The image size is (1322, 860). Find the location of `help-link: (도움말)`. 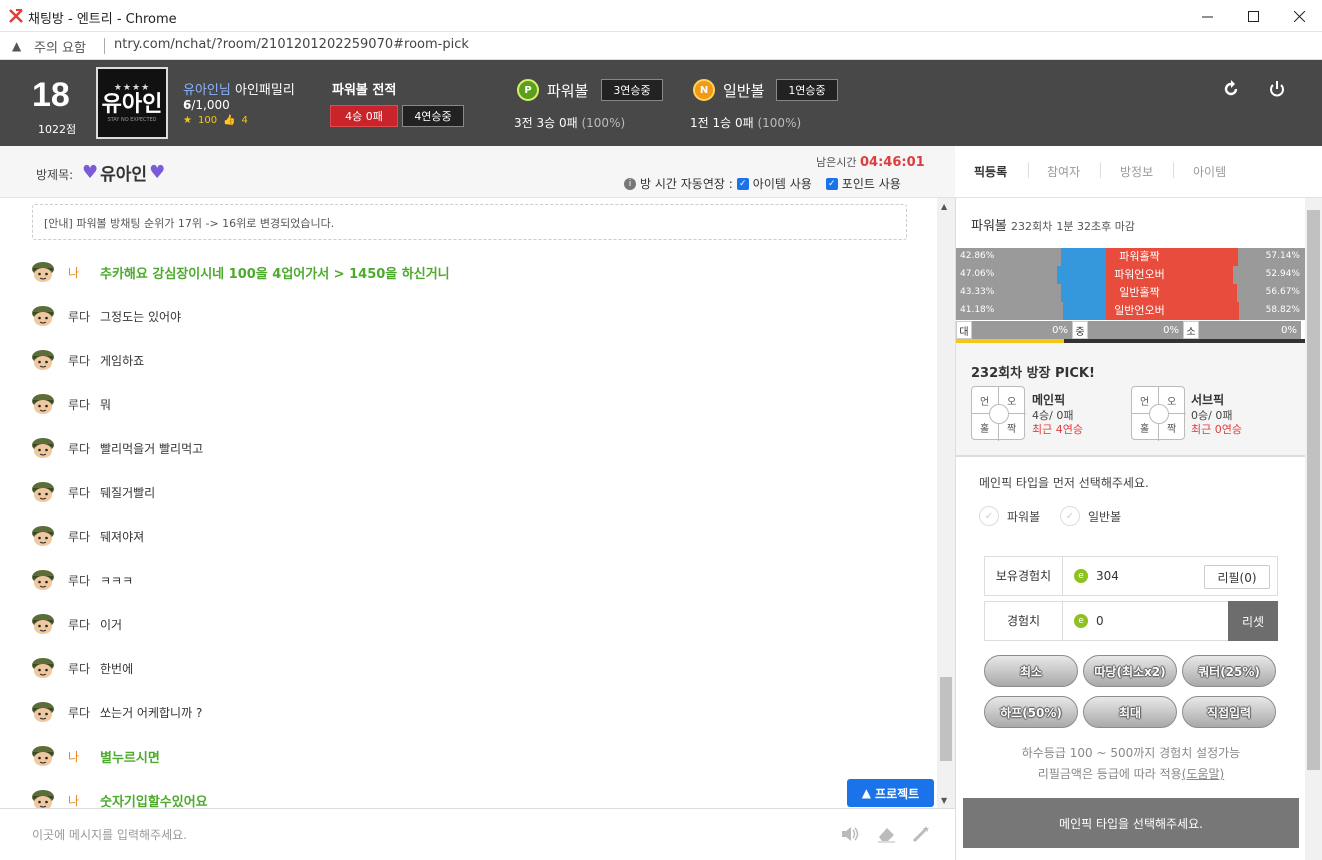

help-link: (도움말) is located at coordinates (1203, 774).